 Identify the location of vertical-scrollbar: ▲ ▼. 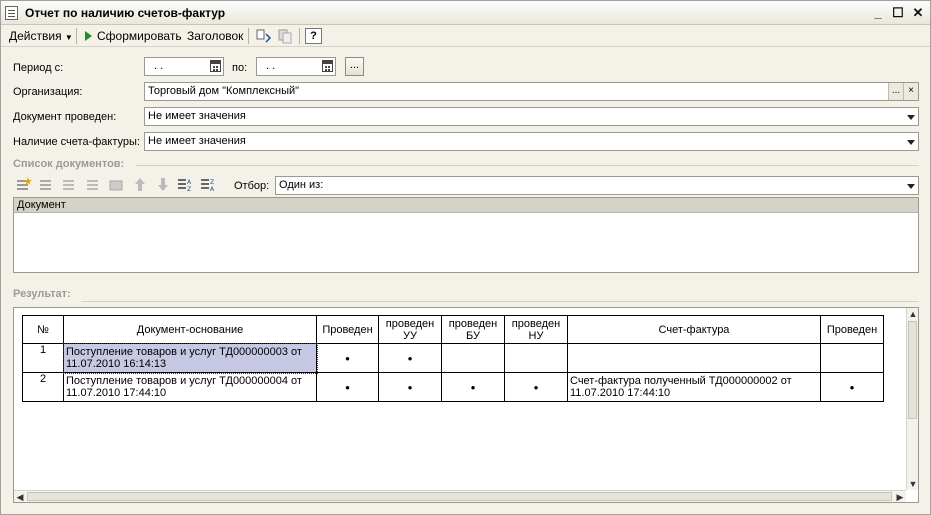
(912, 399).